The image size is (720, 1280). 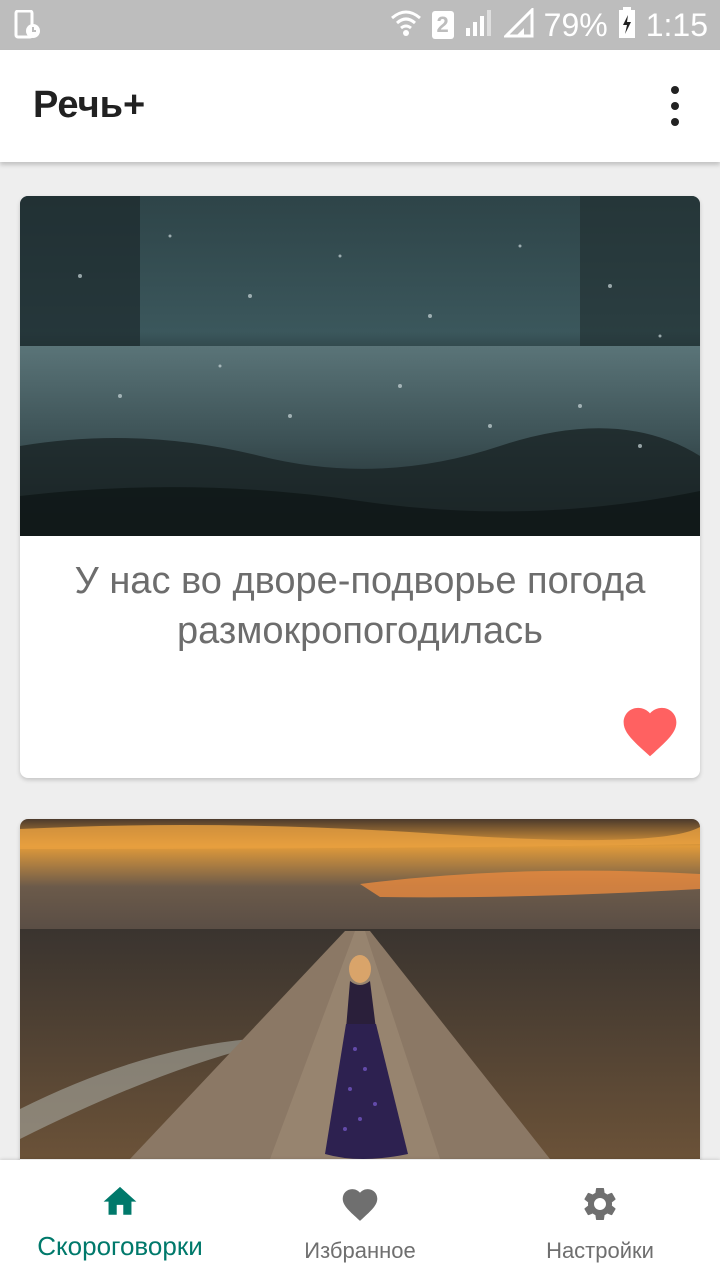 I want to click on app-title: Речь+, so click(x=89, y=105).